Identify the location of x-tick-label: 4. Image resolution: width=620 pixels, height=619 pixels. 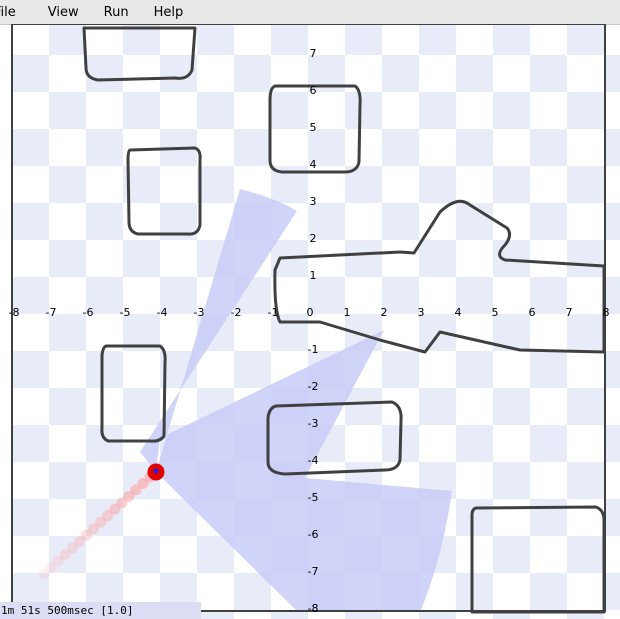
(458, 312).